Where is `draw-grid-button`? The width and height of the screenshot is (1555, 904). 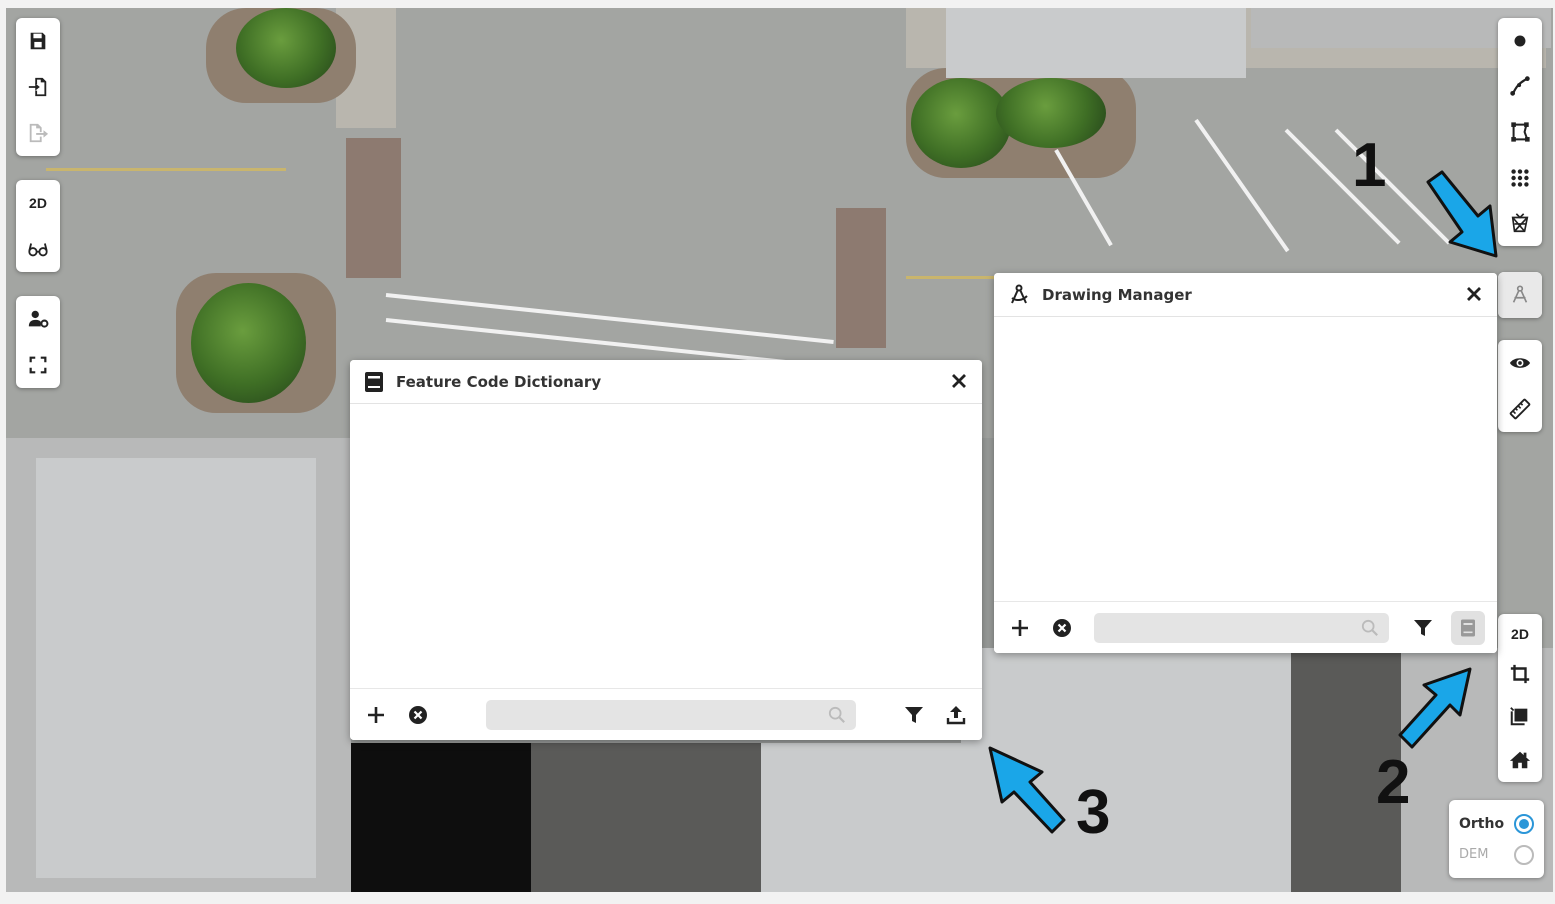 draw-grid-button is located at coordinates (1520, 178).